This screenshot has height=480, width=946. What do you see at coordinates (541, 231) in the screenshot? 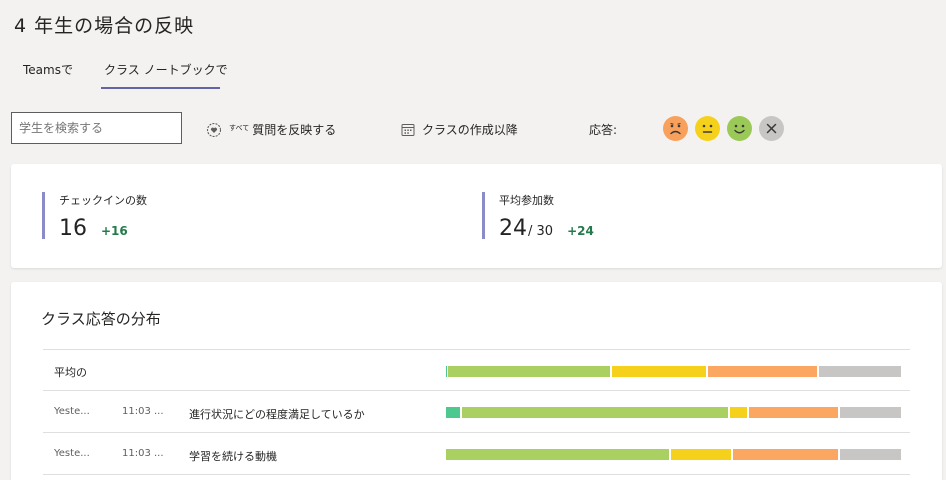
I see `participation-total: / 30` at bounding box center [541, 231].